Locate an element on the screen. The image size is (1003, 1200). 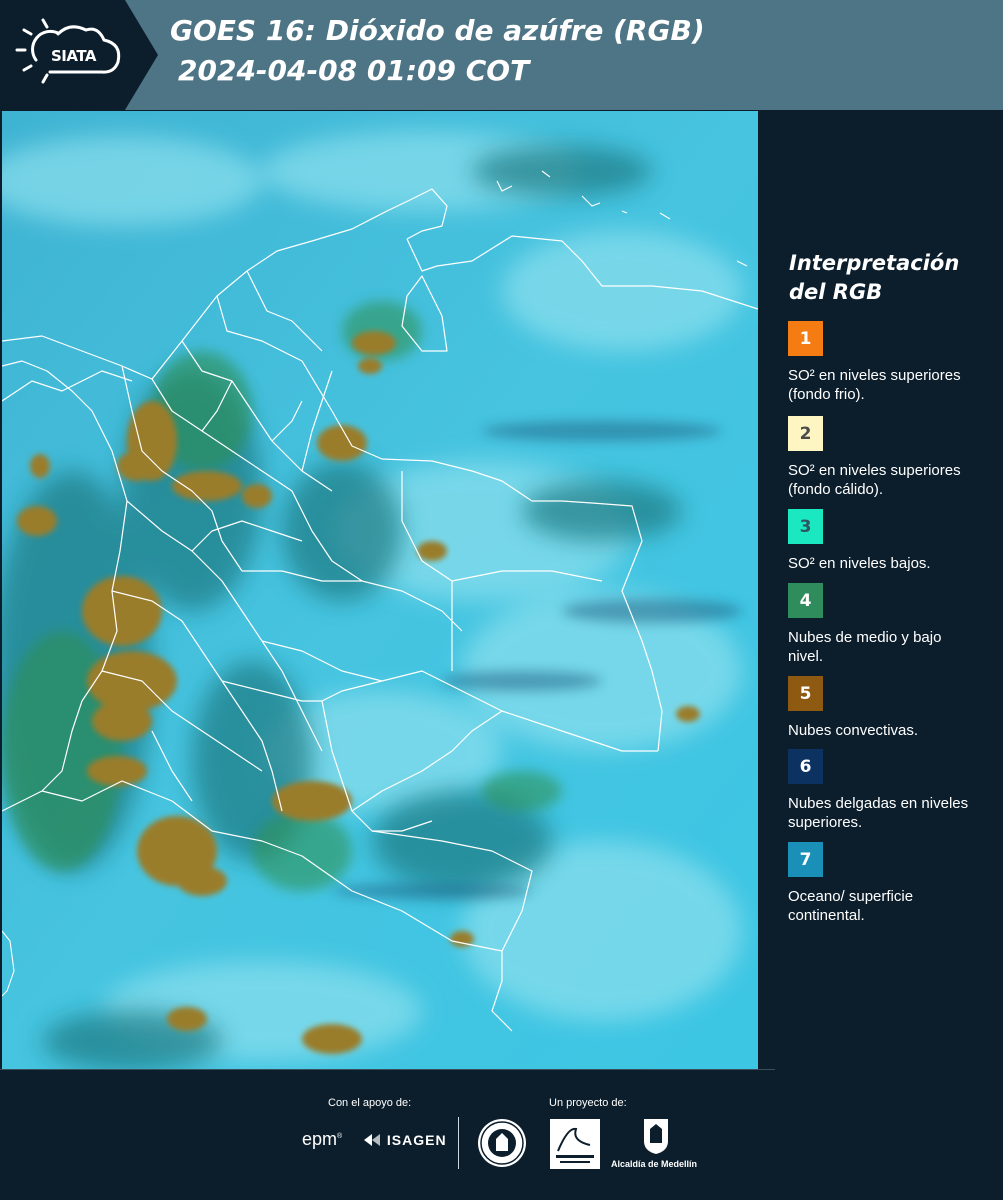
legend-label-6: Nubes delgadas en niveles superiores. is located at coordinates (878, 813).